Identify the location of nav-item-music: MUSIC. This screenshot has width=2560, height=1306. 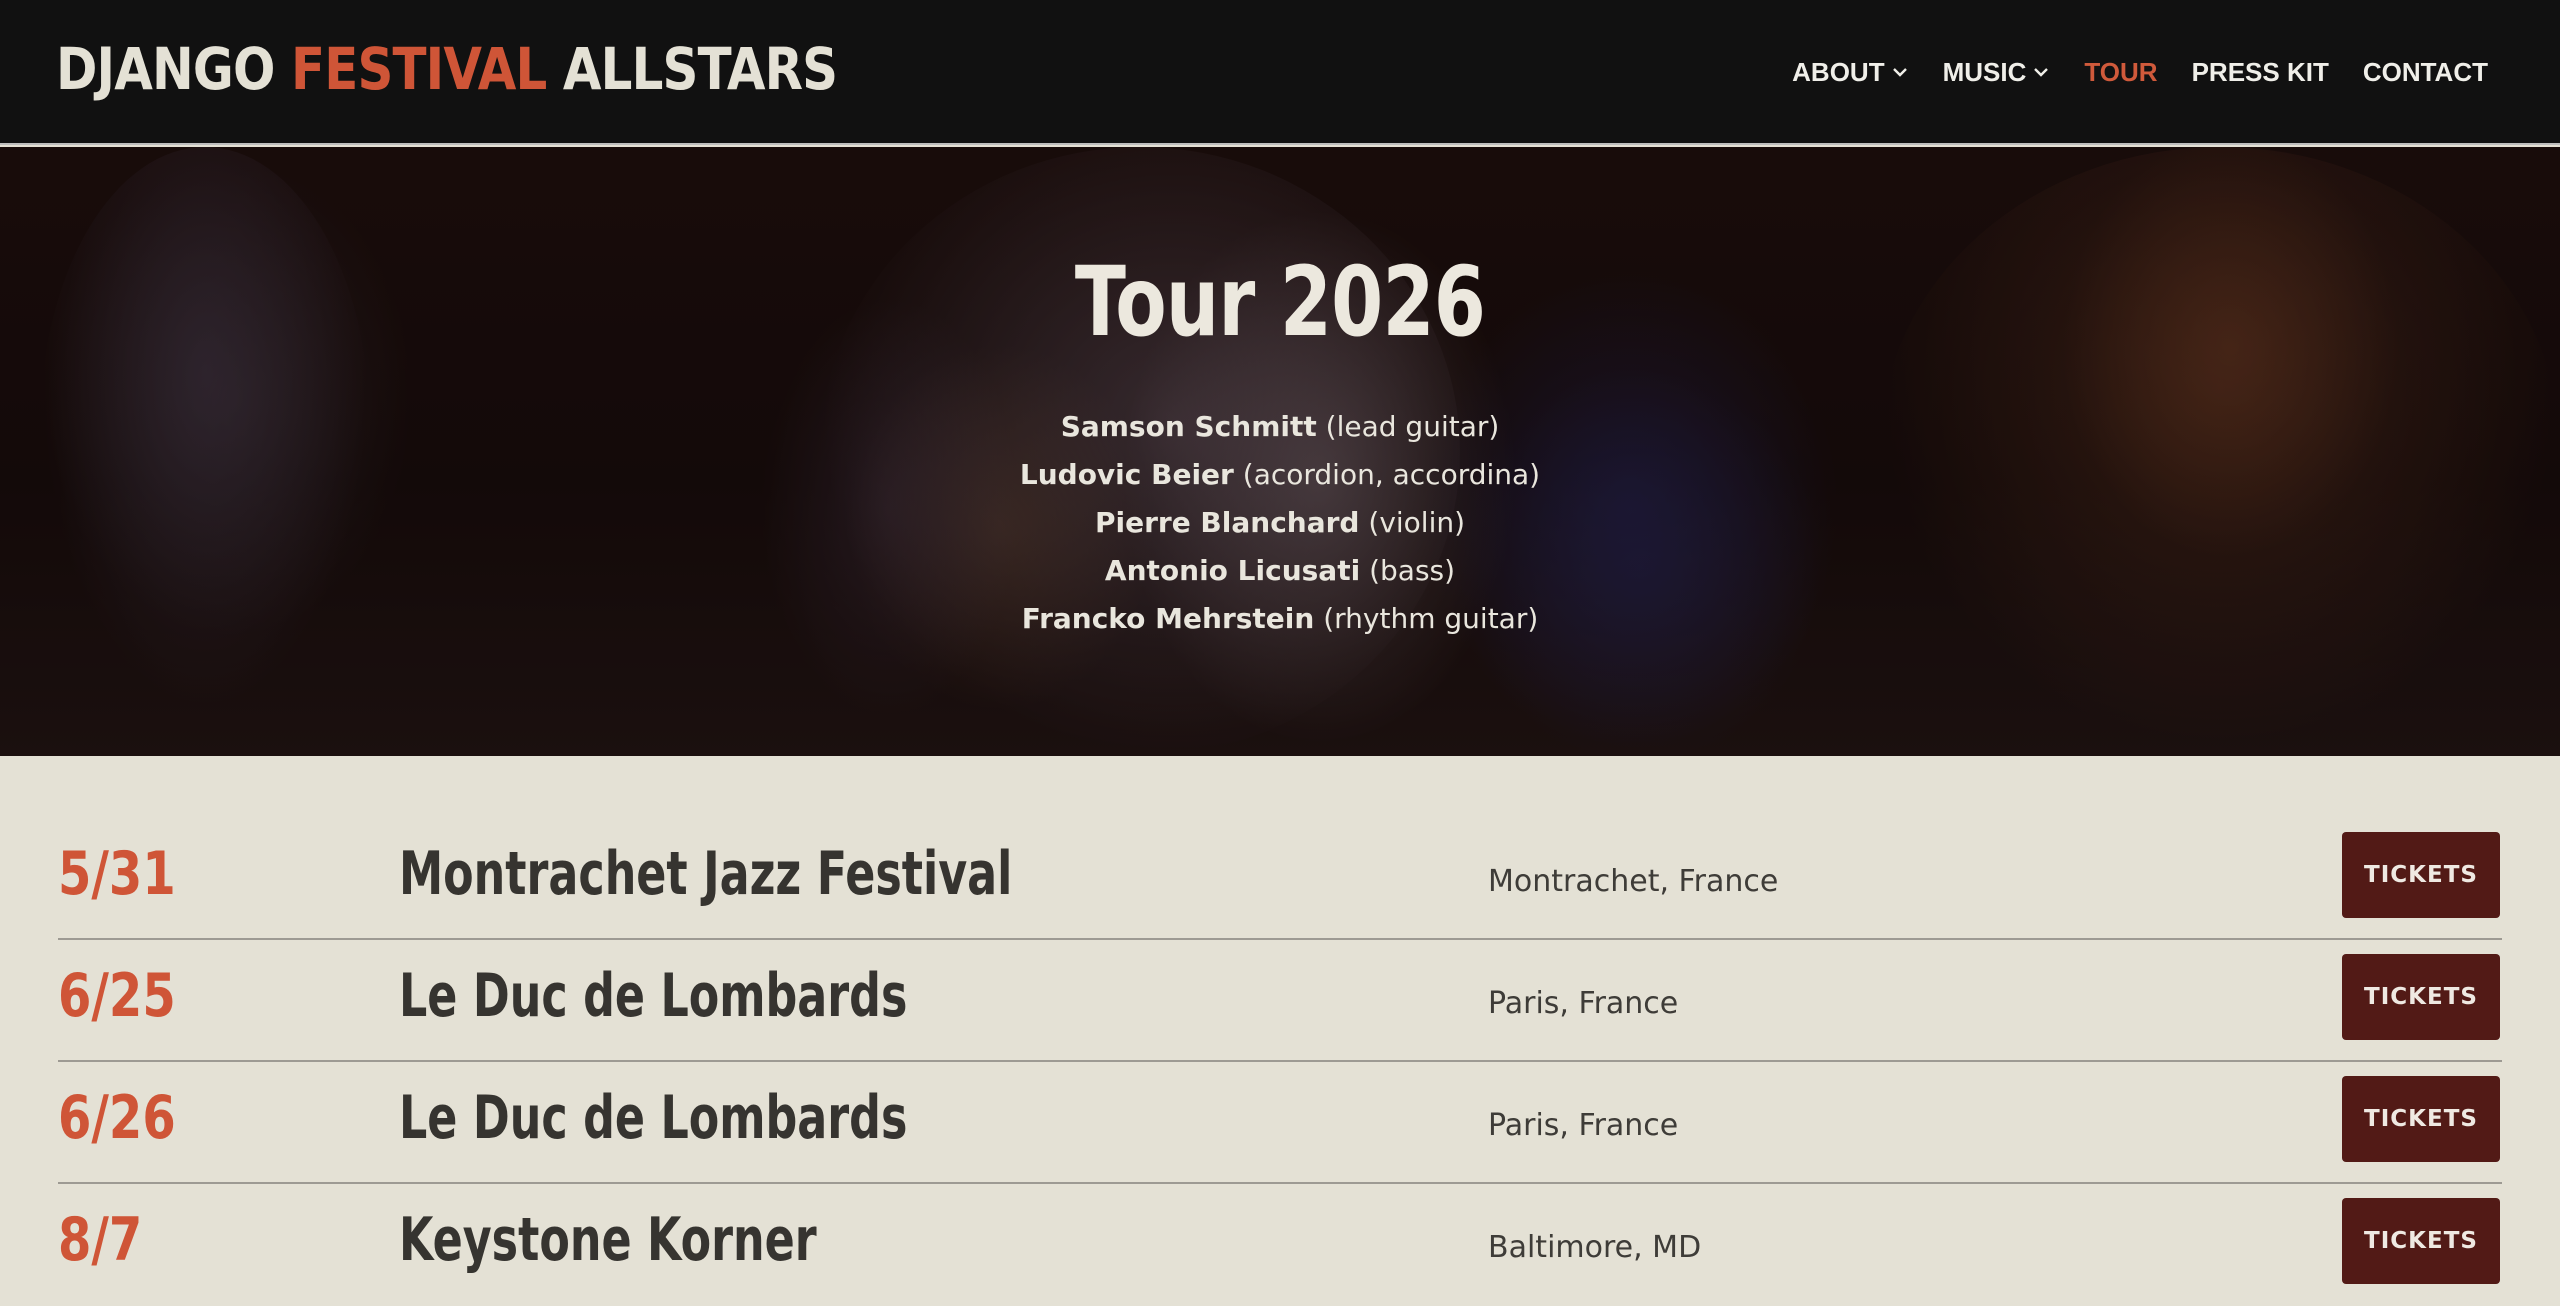
(1997, 72).